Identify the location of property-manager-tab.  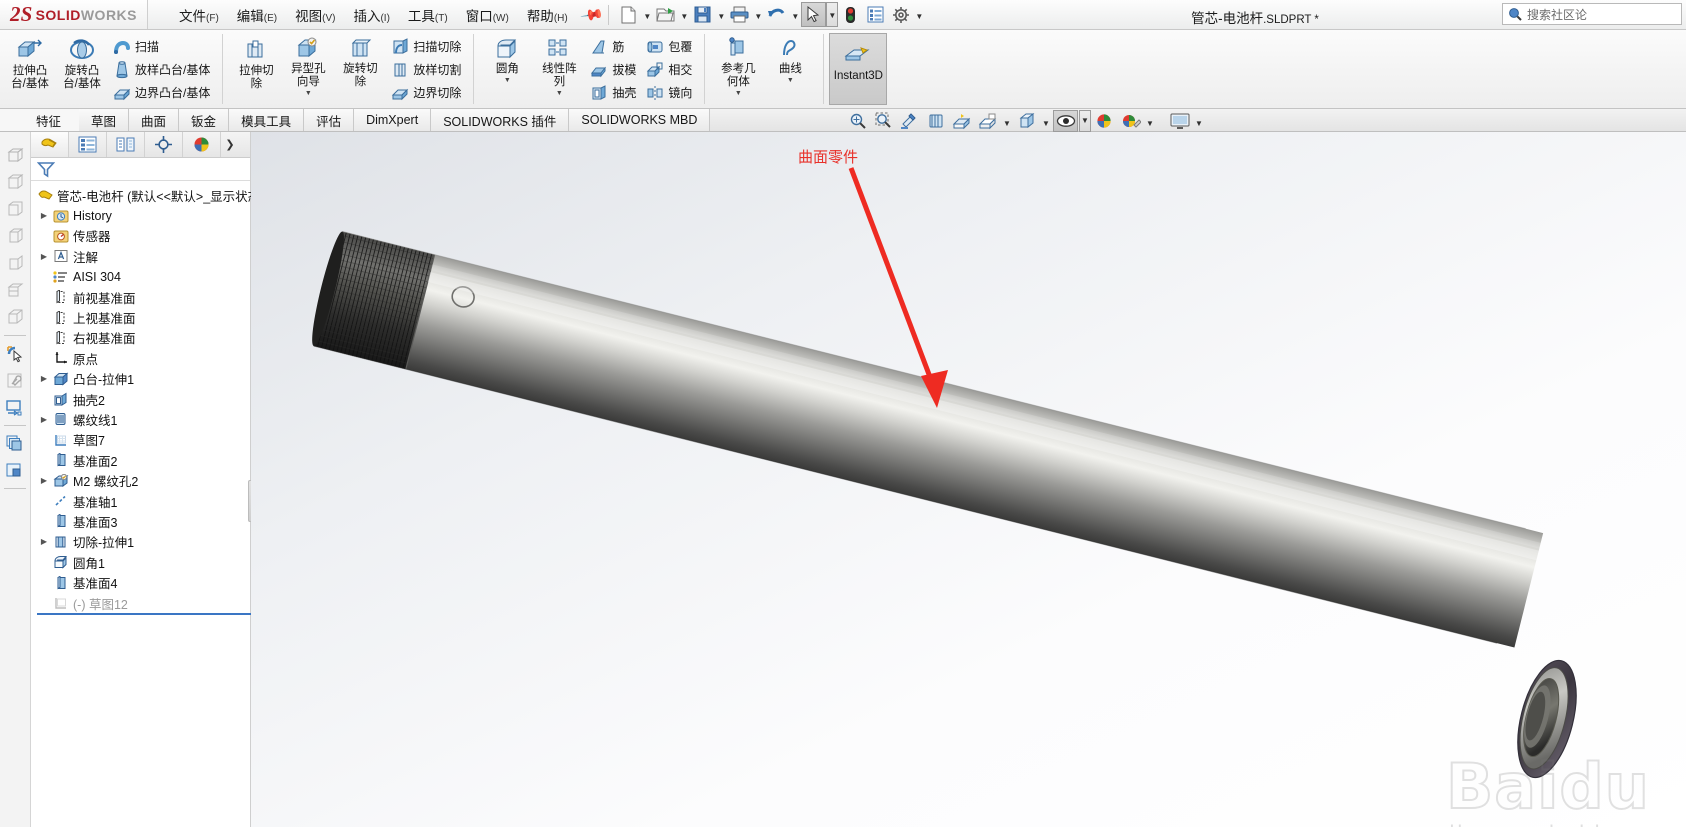
(88, 144).